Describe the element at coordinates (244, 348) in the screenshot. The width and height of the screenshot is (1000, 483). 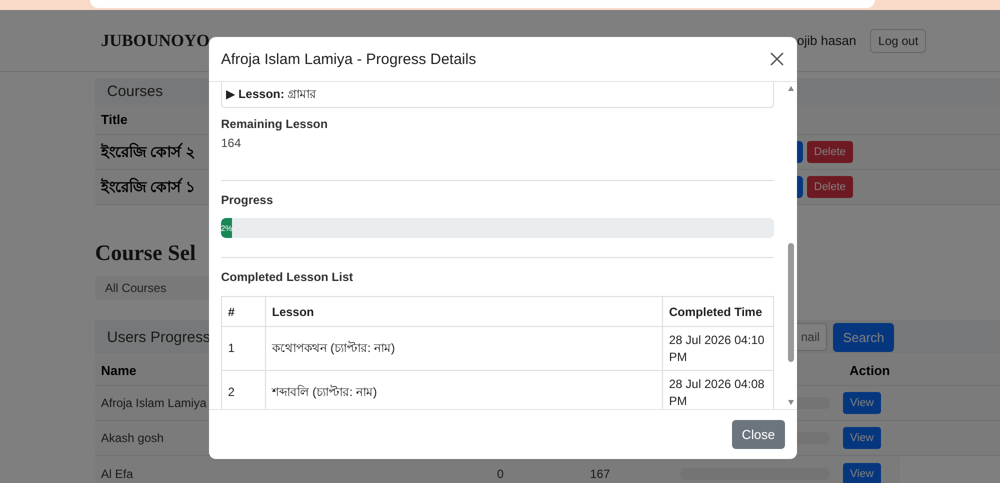
I see `table-cell: 1` at that location.